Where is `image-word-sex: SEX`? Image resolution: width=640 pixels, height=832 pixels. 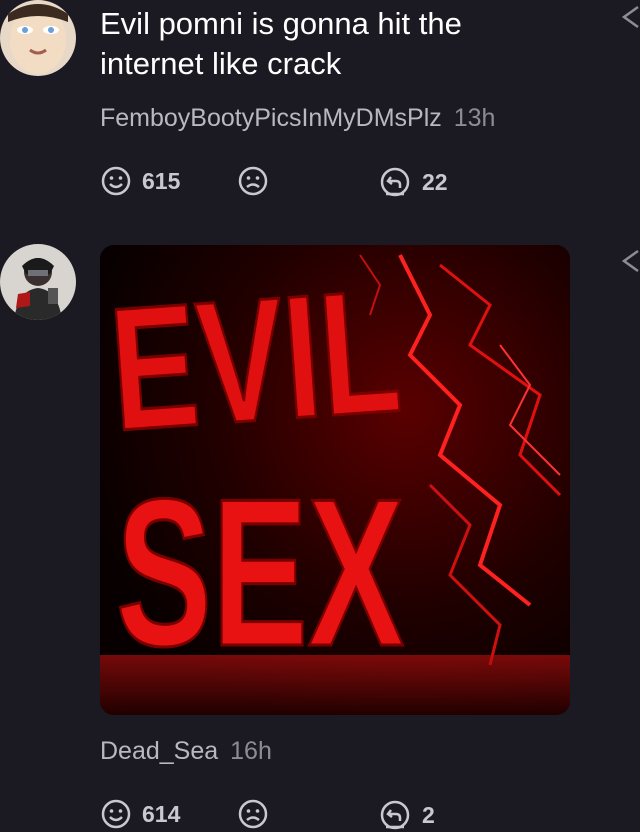
image-word-sex: SEX is located at coordinates (260, 573).